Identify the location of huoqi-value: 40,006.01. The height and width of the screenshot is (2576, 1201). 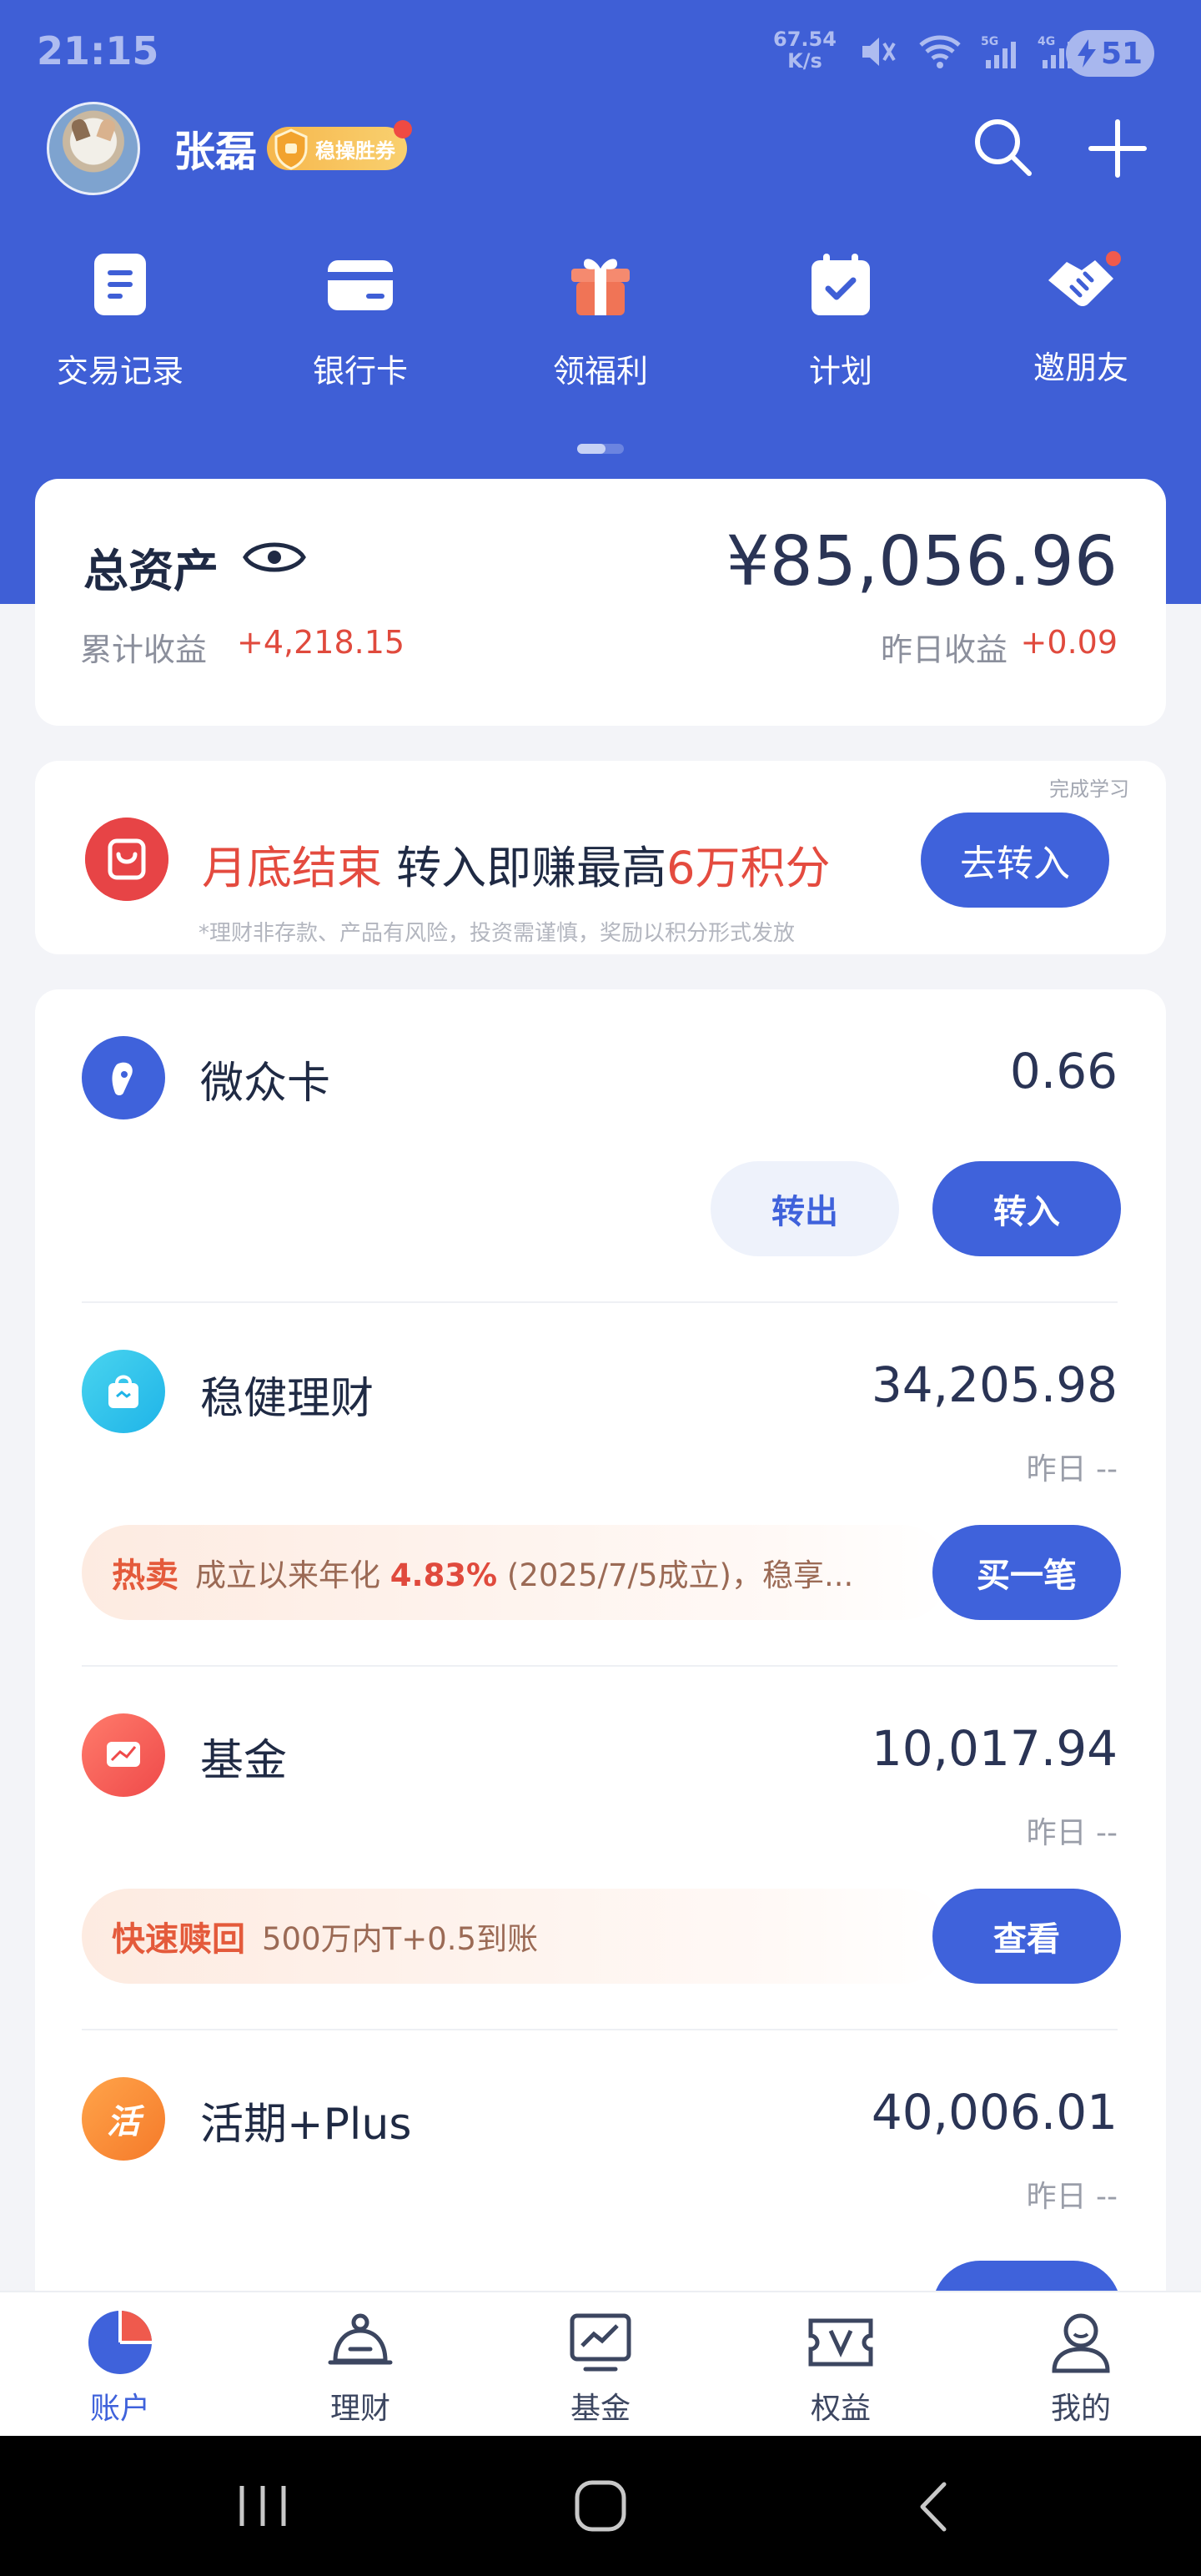
(994, 2112).